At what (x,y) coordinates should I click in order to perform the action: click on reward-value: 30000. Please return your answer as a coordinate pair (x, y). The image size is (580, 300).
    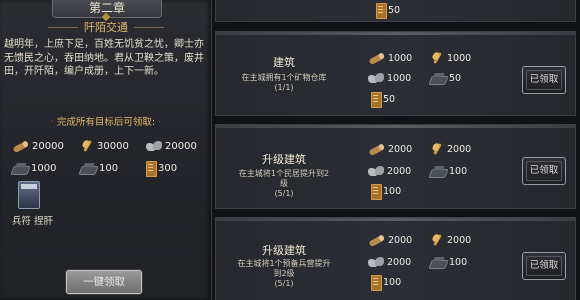
    Looking at the image, I should click on (113, 146).